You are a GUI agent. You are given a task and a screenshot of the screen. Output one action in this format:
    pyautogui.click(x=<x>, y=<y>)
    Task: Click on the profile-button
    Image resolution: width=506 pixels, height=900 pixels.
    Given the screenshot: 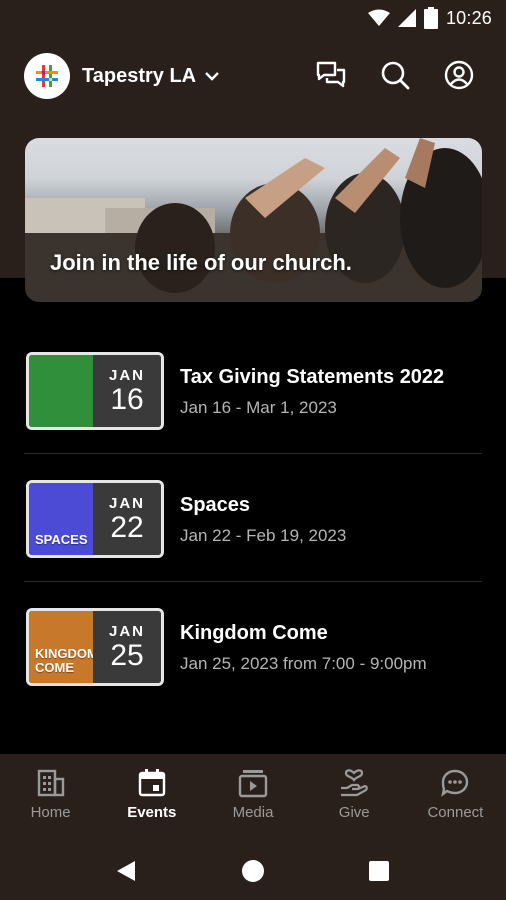 What is the action you would take?
    pyautogui.click(x=459, y=75)
    